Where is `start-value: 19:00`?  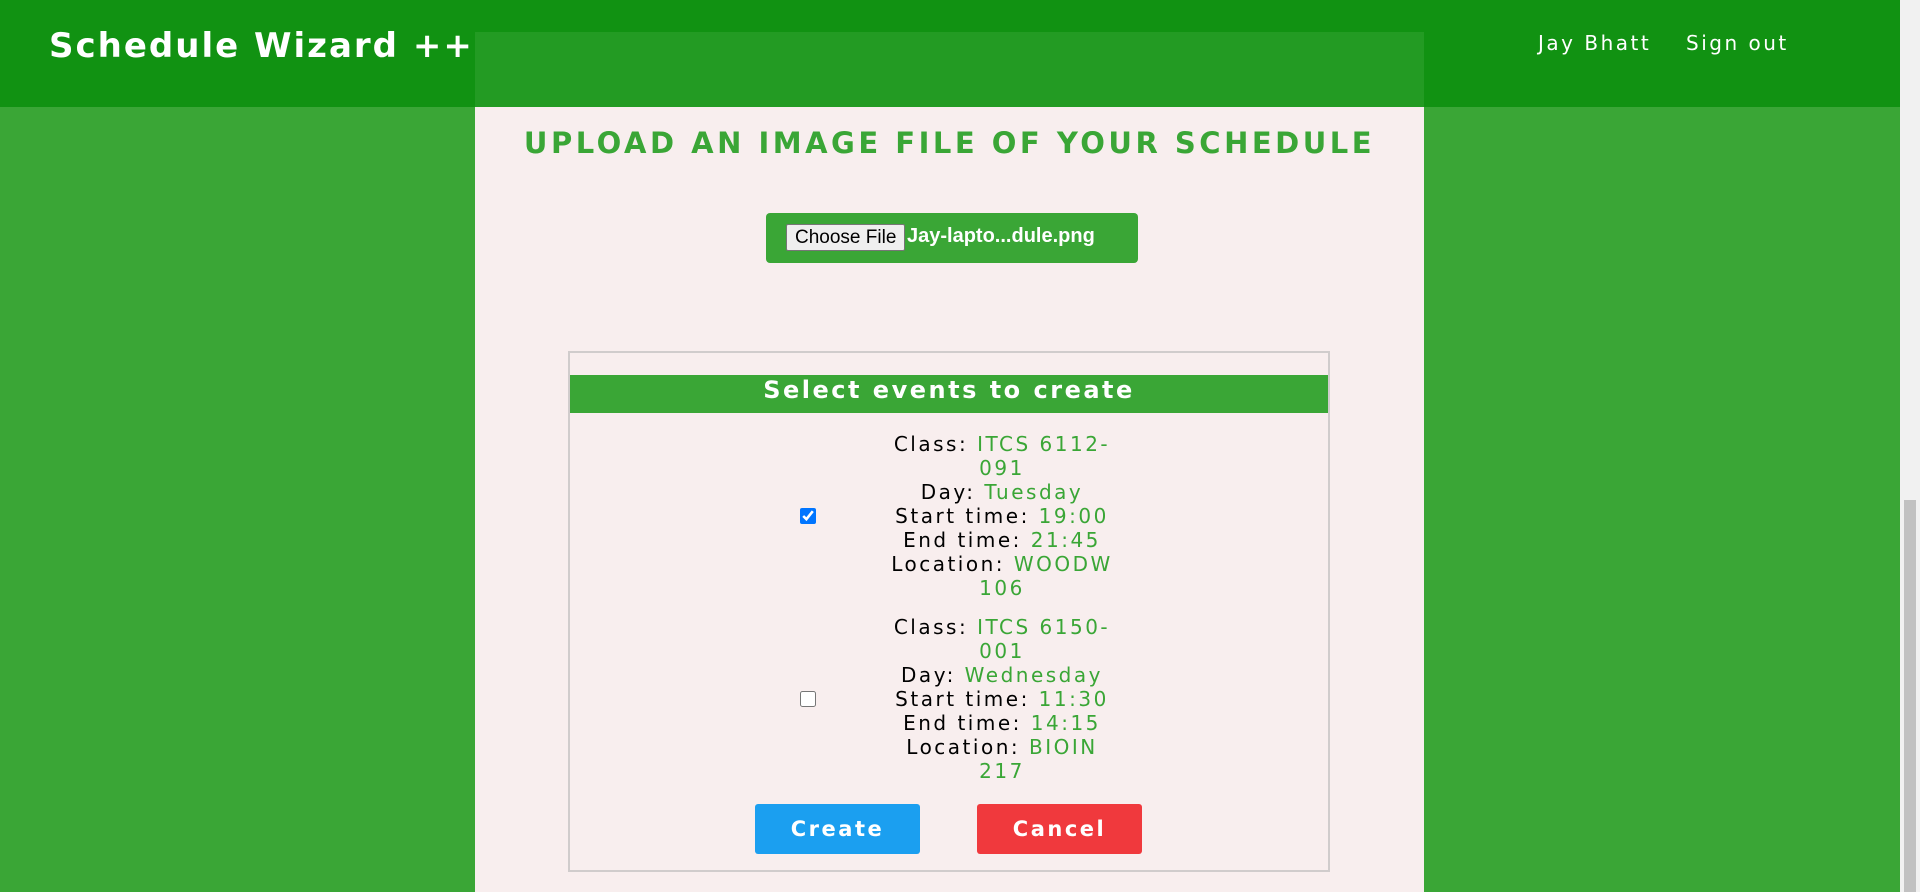 start-value: 19:00 is located at coordinates (1073, 516).